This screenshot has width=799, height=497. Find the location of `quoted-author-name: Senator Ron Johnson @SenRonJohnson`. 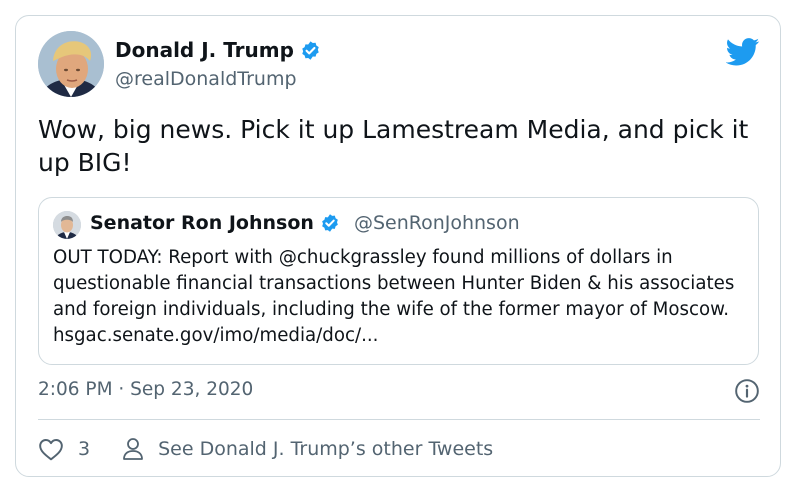

quoted-author-name: Senator Ron Johnson @SenRonJohnson is located at coordinates (305, 223).